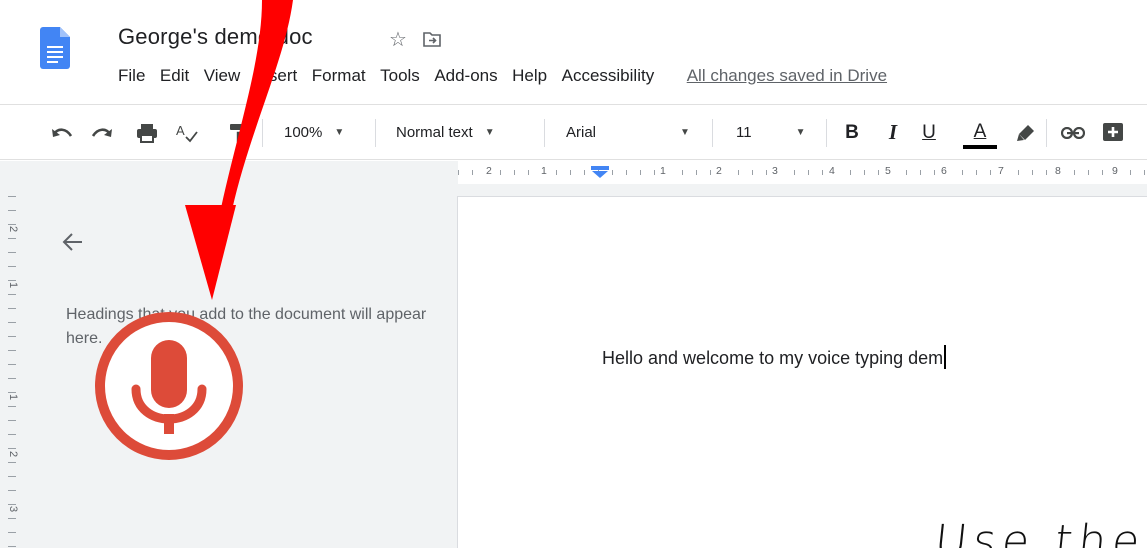 The width and height of the screenshot is (1147, 548). What do you see at coordinates (432, 39) in the screenshot?
I see `move-to-folder-icon` at bounding box center [432, 39].